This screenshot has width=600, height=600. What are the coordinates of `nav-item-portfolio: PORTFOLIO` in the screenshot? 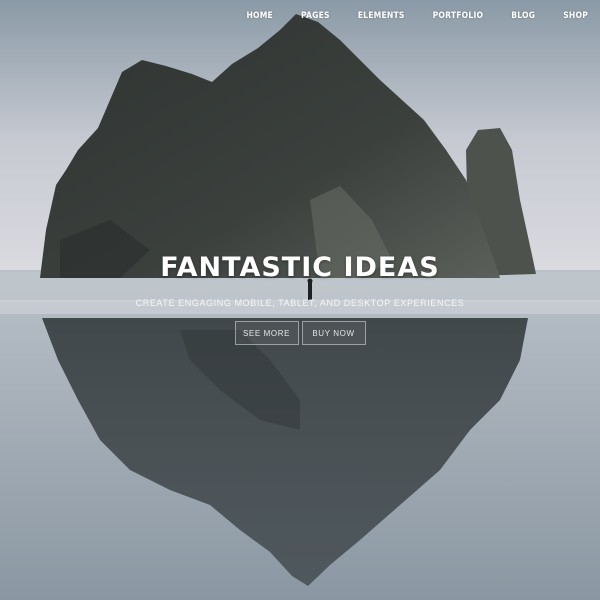 It's located at (458, 16).